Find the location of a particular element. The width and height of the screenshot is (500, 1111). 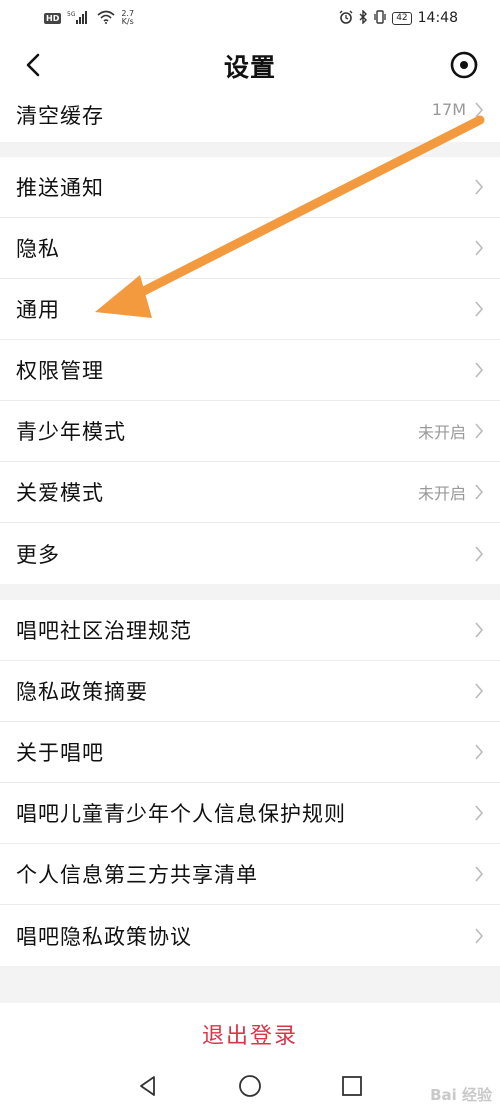

settings-row-permissions: 权限管理 is located at coordinates (250, 370).